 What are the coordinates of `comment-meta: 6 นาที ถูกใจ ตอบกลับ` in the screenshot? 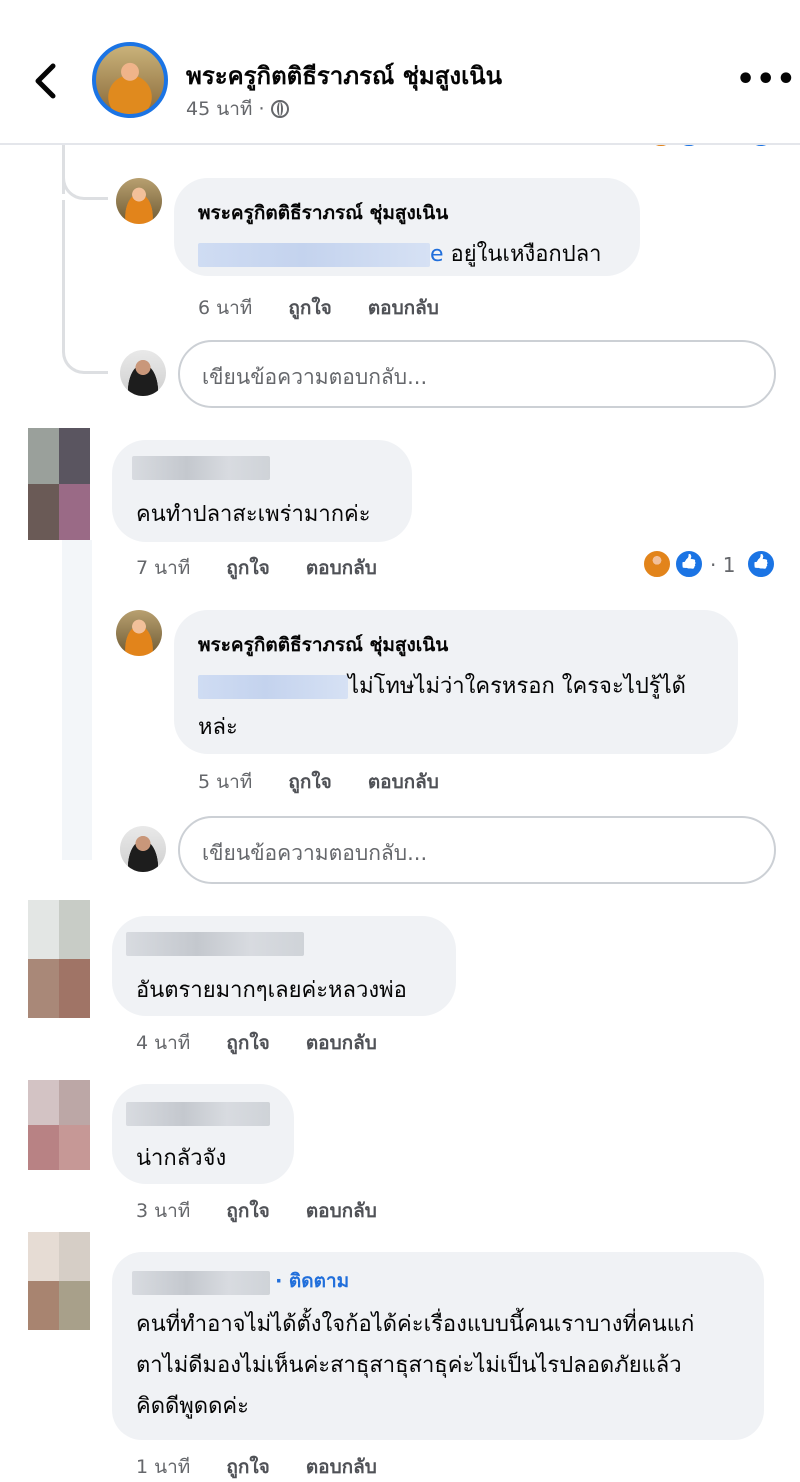 It's located at (318, 308).